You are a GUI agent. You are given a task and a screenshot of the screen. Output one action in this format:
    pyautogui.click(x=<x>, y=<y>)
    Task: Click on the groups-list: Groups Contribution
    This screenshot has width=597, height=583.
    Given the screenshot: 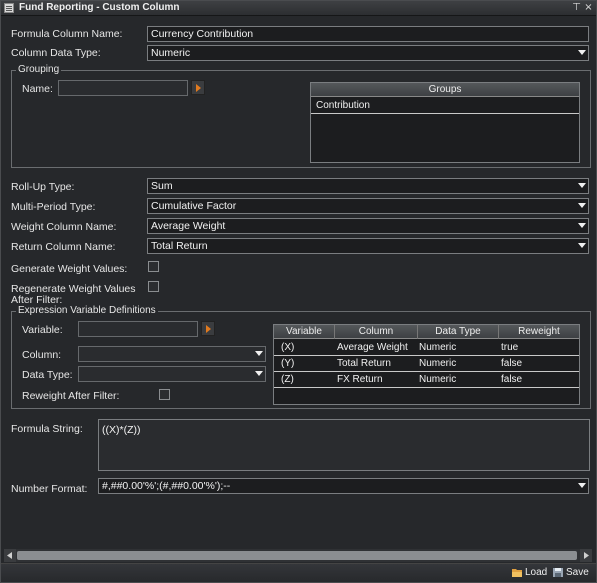 What is the action you would take?
    pyautogui.click(x=445, y=122)
    